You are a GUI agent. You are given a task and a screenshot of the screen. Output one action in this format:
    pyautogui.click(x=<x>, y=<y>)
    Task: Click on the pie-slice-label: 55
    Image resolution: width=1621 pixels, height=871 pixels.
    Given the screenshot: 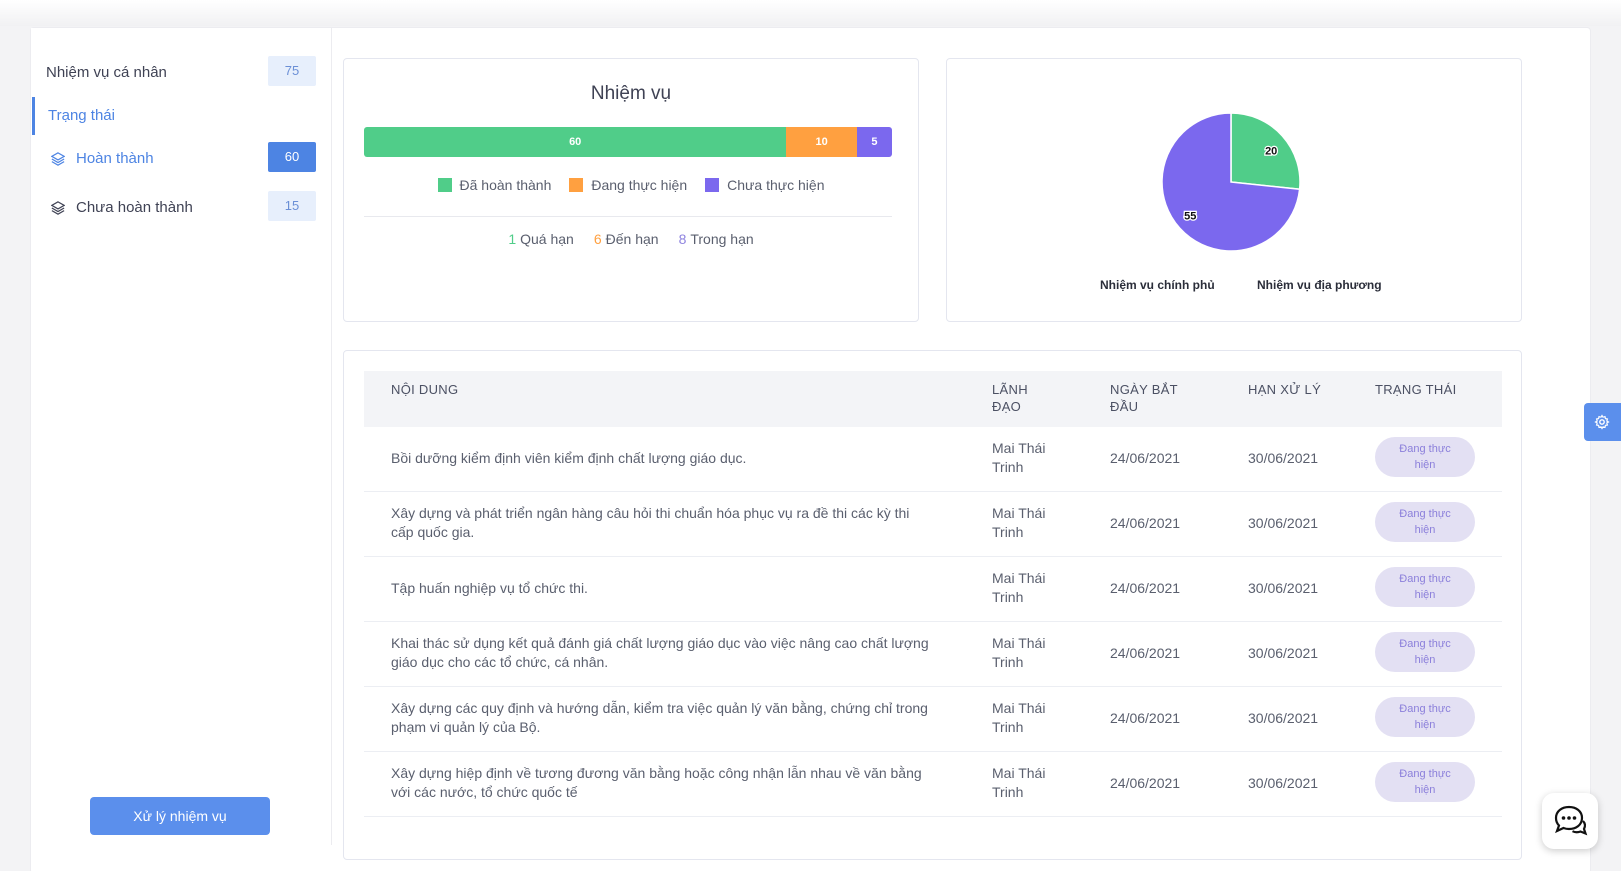 What is the action you would take?
    pyautogui.click(x=1190, y=217)
    